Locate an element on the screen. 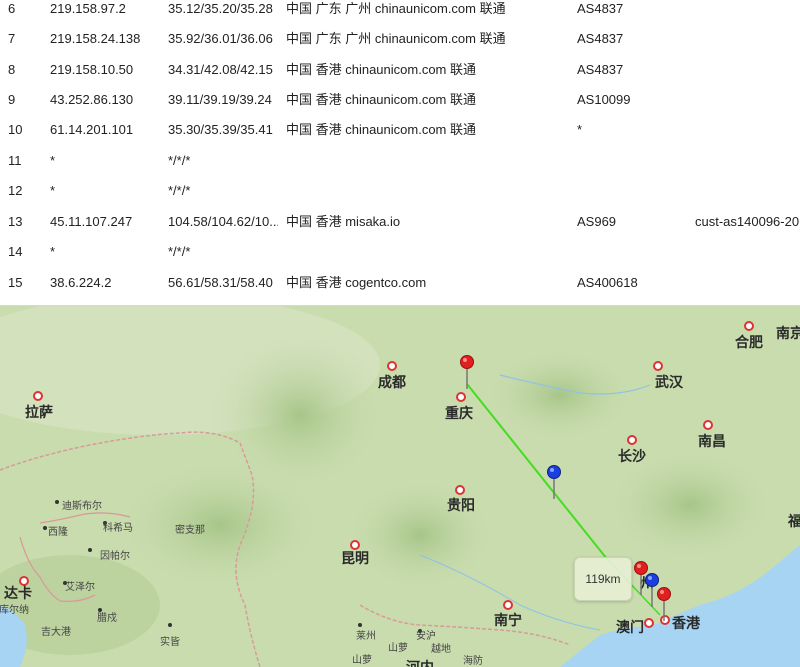 The image size is (800, 667). hop-ip: 61.14.201.101 is located at coordinates (92, 129).